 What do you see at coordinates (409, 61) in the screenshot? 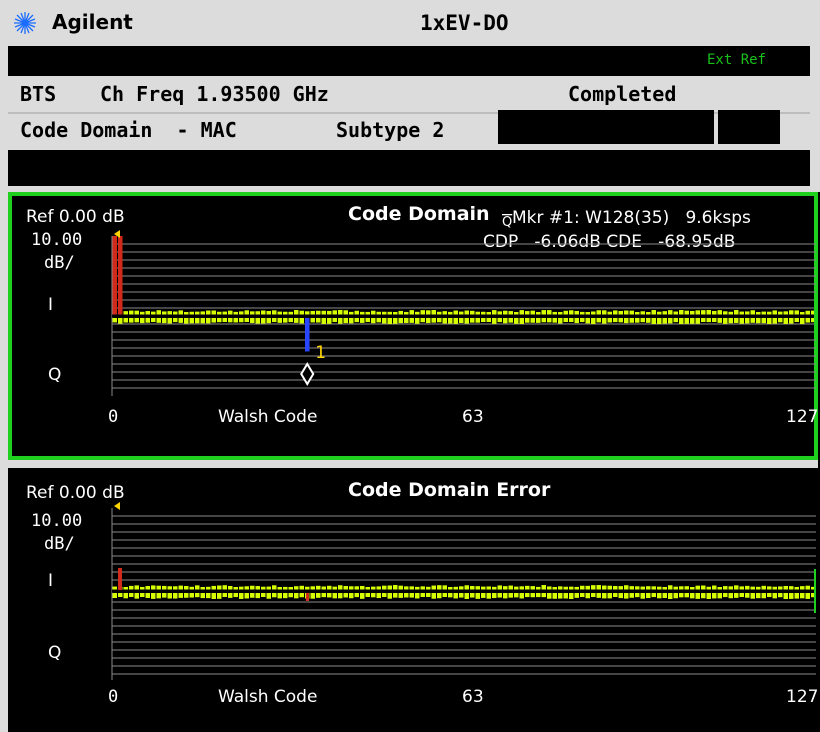
I see `reference-status-bar: Ext Ref` at bounding box center [409, 61].